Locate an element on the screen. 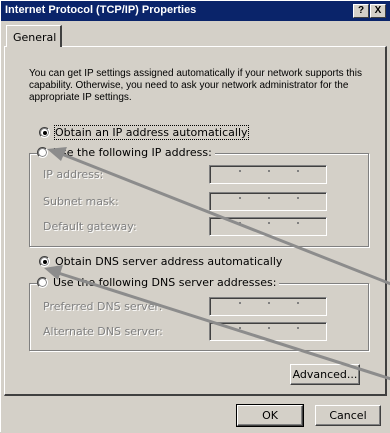 This screenshot has height=433, width=390. cancel-button: Cancel is located at coordinates (348, 415).